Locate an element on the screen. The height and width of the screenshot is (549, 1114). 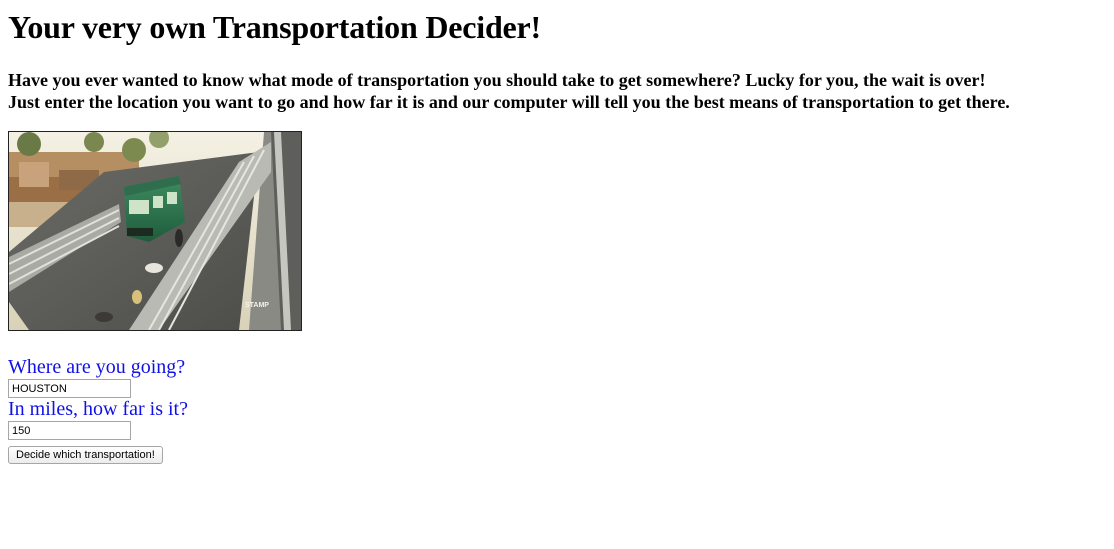
destination-input is located at coordinates (69, 388).